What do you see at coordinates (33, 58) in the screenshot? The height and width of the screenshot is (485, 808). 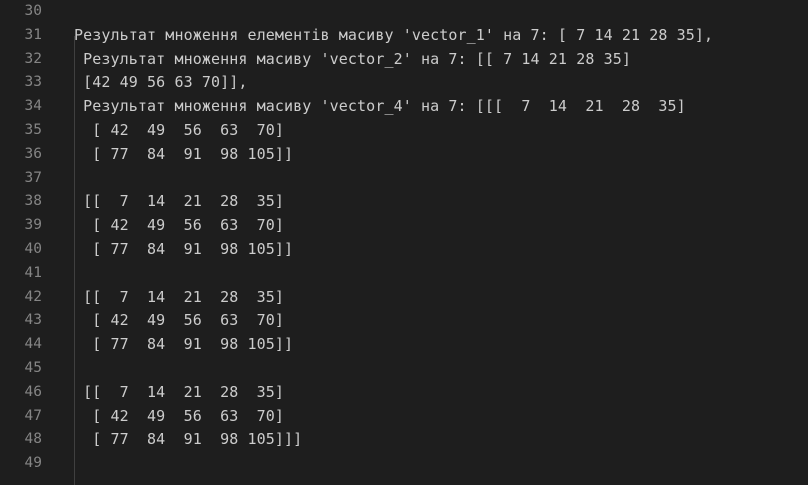 I see `line-number: 32` at bounding box center [33, 58].